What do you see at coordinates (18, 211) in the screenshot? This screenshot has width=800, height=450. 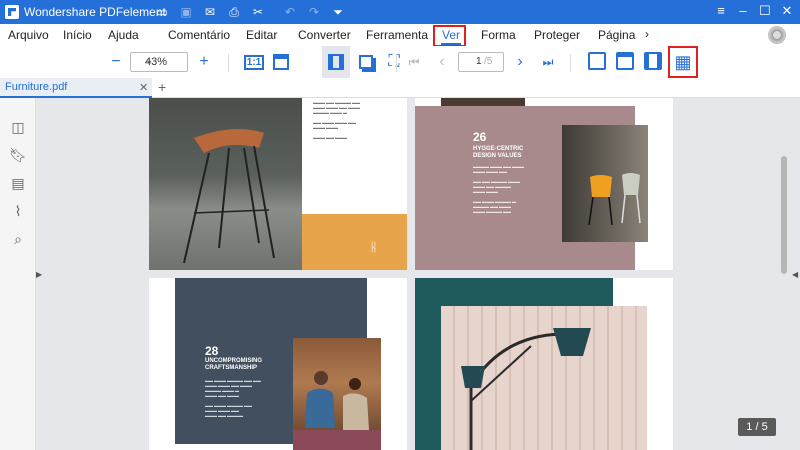 I see `attachment-icon: ⌇` at bounding box center [18, 211].